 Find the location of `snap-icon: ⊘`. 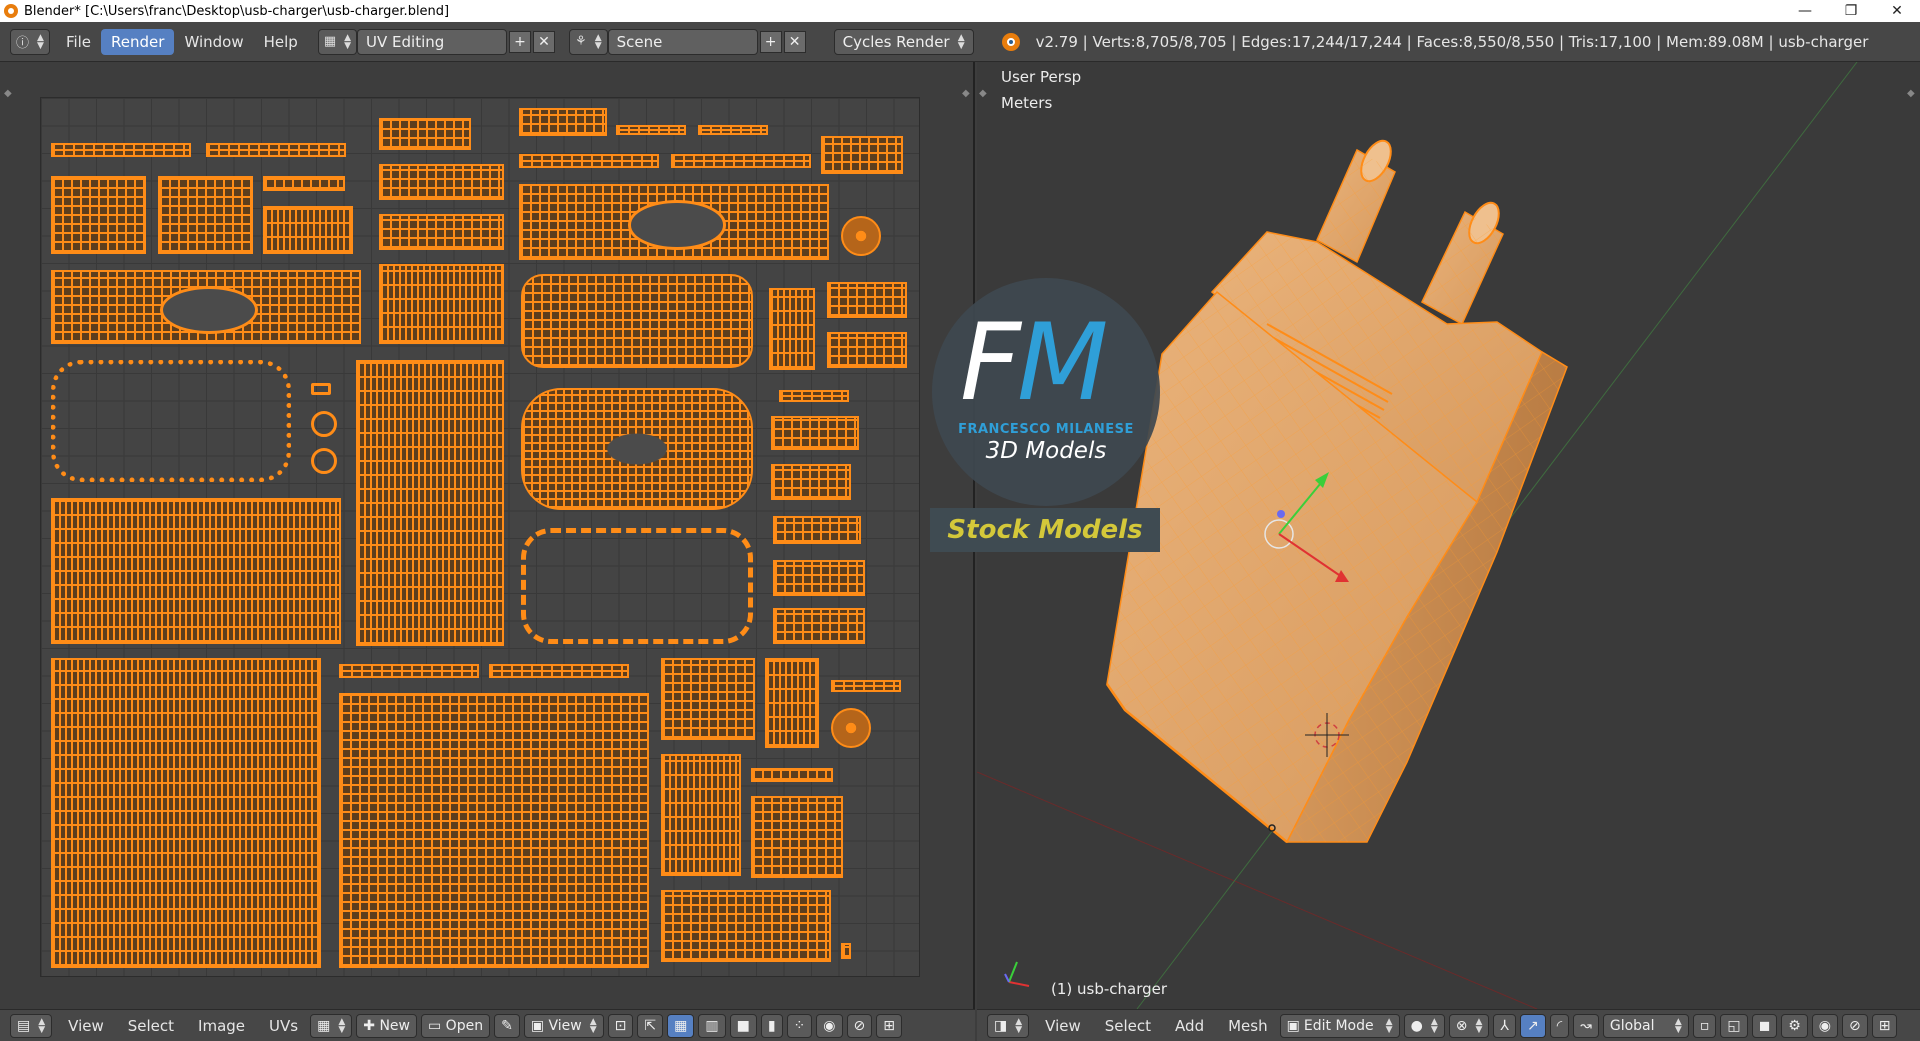

snap-icon: ⊘ is located at coordinates (859, 1025).